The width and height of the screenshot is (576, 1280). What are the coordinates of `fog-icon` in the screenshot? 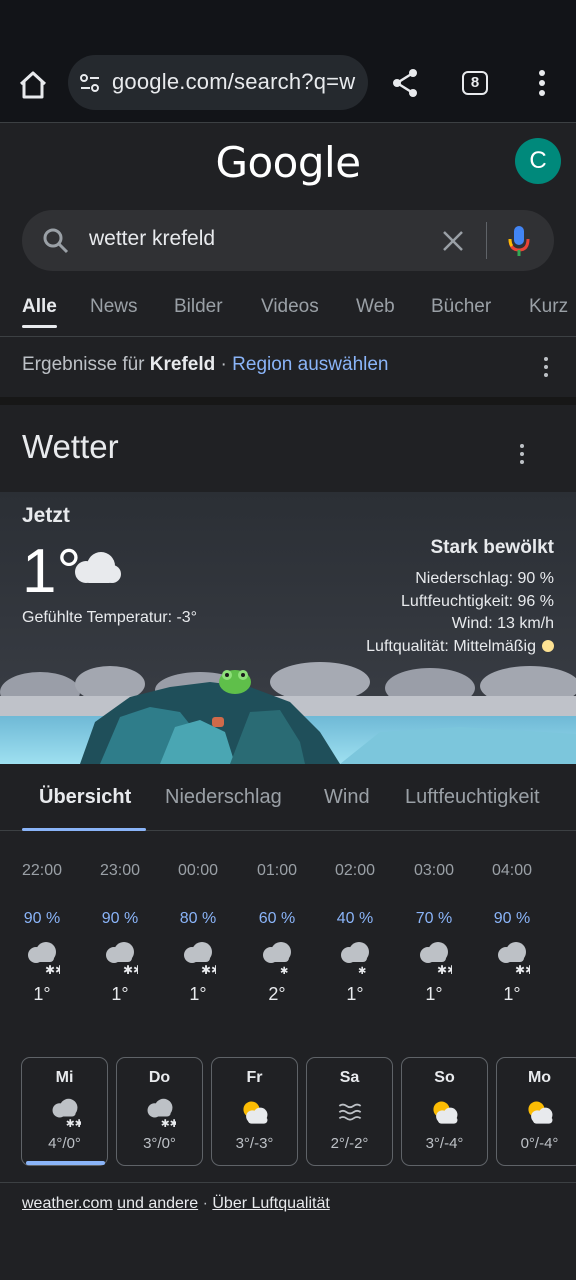 It's located at (349, 1112).